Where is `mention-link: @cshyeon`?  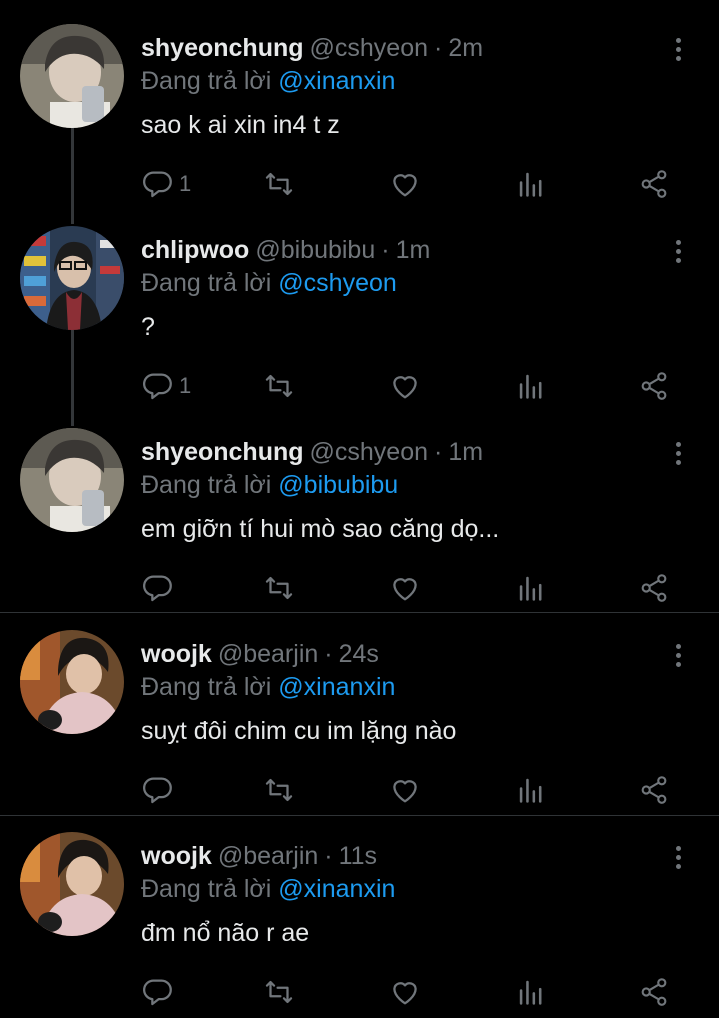 mention-link: @cshyeon is located at coordinates (337, 283).